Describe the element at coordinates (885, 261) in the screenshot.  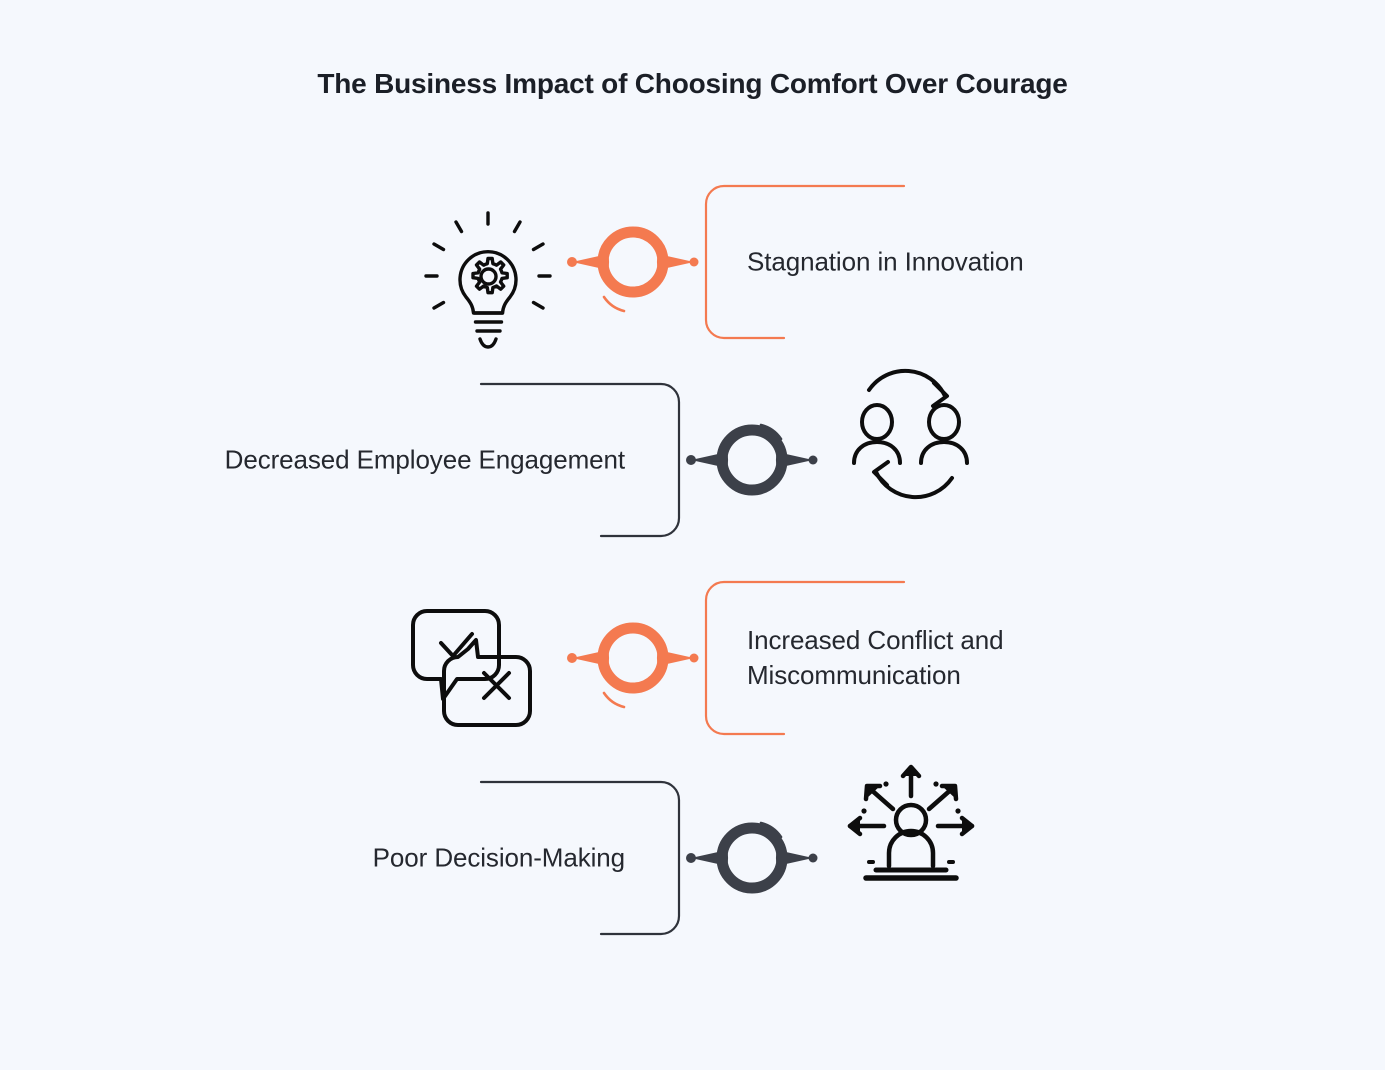
I see `row-label: Stagnation in Innovation` at that location.